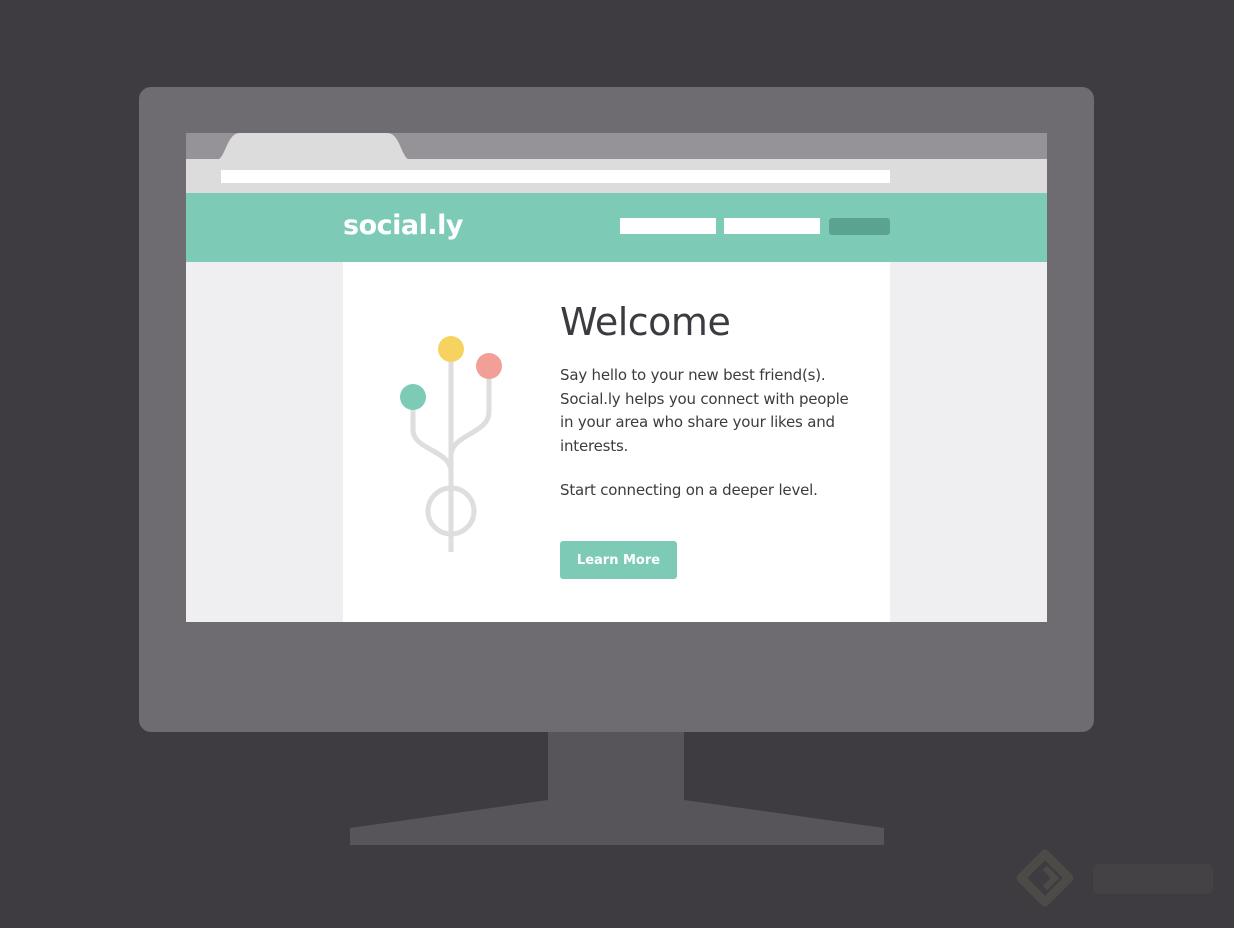 The image size is (1234, 928). Describe the element at coordinates (313, 146) in the screenshot. I see `browser-tab` at that location.